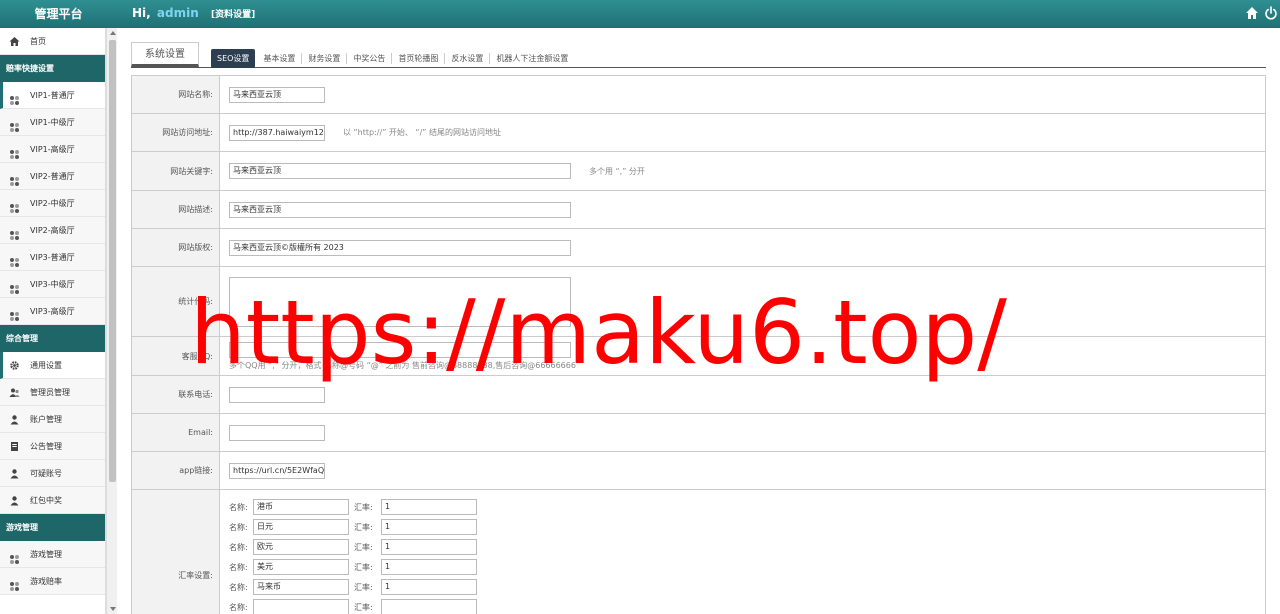 The height and width of the screenshot is (614, 1280). Describe the element at coordinates (1271, 13) in the screenshot. I see `power-icon` at that location.